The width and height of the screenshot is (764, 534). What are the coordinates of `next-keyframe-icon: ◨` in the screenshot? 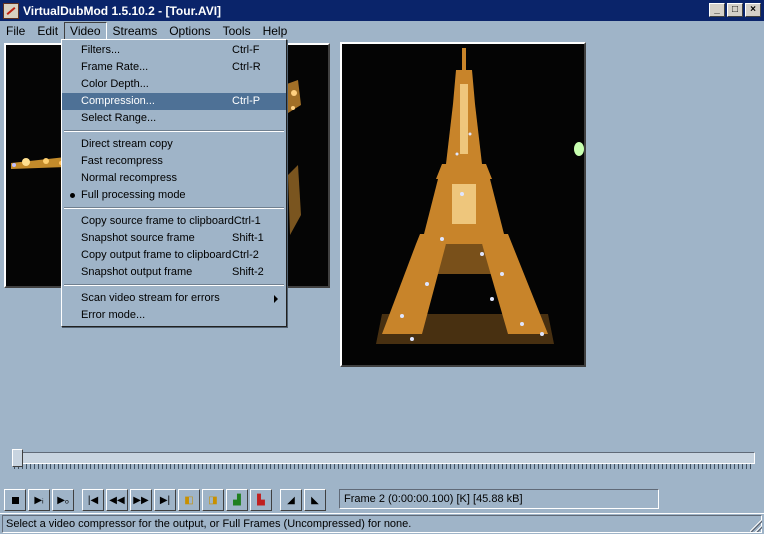 It's located at (213, 500).